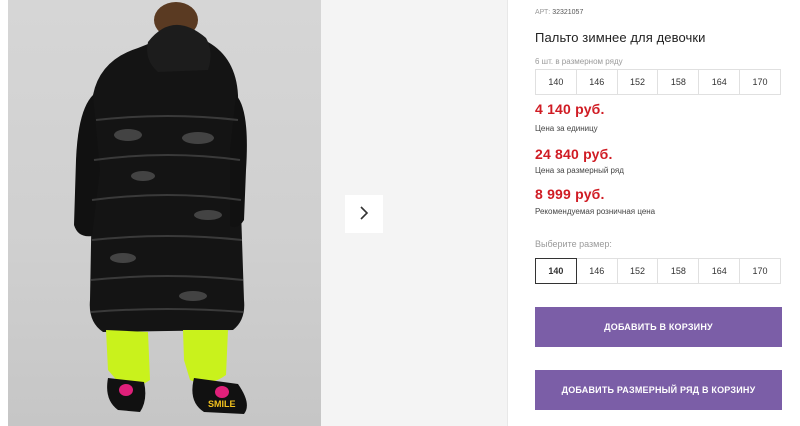 This screenshot has width=800, height=426. Describe the element at coordinates (678, 82) in the screenshot. I see `size-row-cell: 158` at that location.